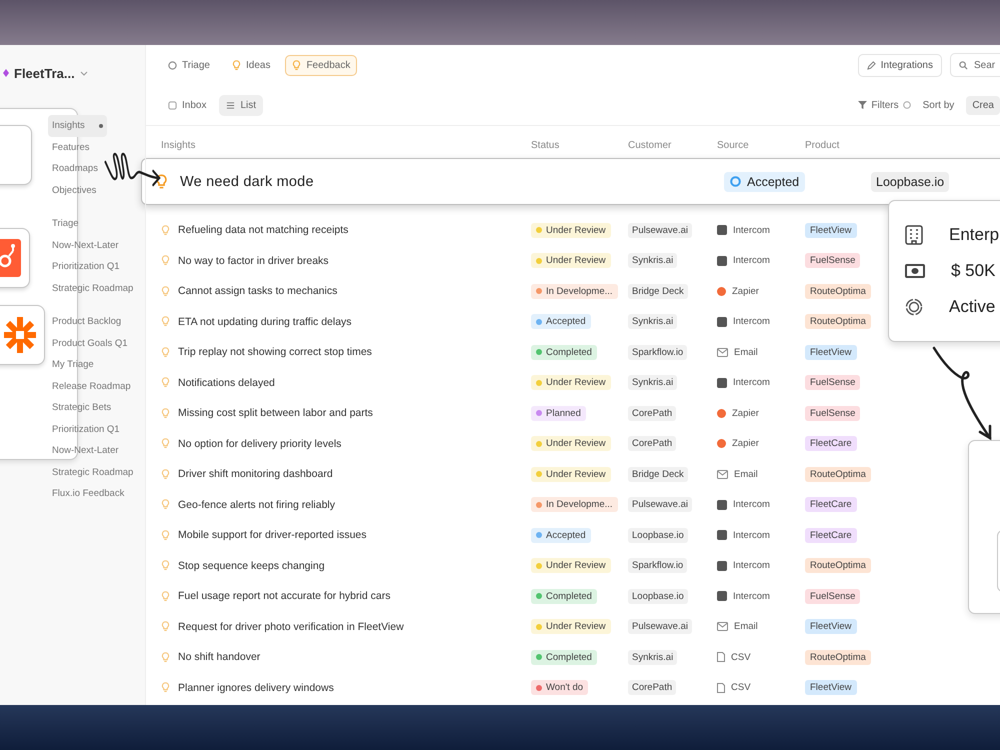  What do you see at coordinates (291, 626) in the screenshot?
I see `insight-title: Request for driver photo verification in FleetView` at bounding box center [291, 626].